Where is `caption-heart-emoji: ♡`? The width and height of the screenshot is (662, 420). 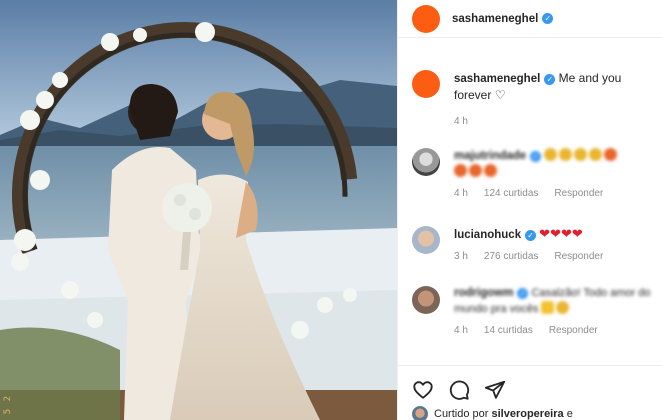
caption-heart-emoji: ♡ is located at coordinates (500, 95).